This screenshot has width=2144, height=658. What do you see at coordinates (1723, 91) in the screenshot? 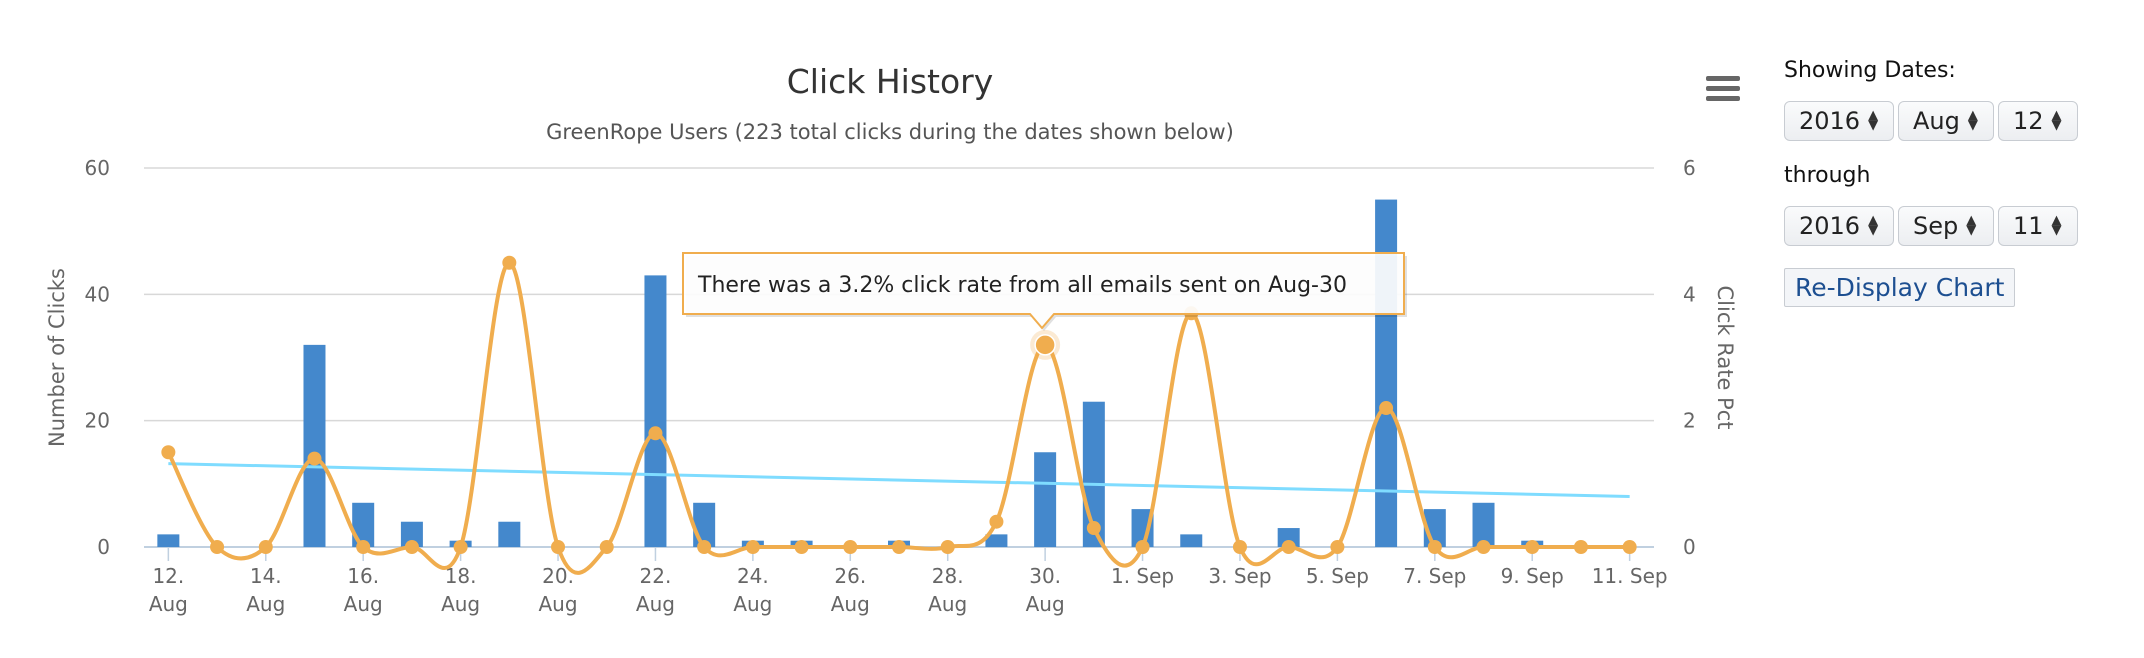
I see `hamburger-menu-icon` at bounding box center [1723, 91].